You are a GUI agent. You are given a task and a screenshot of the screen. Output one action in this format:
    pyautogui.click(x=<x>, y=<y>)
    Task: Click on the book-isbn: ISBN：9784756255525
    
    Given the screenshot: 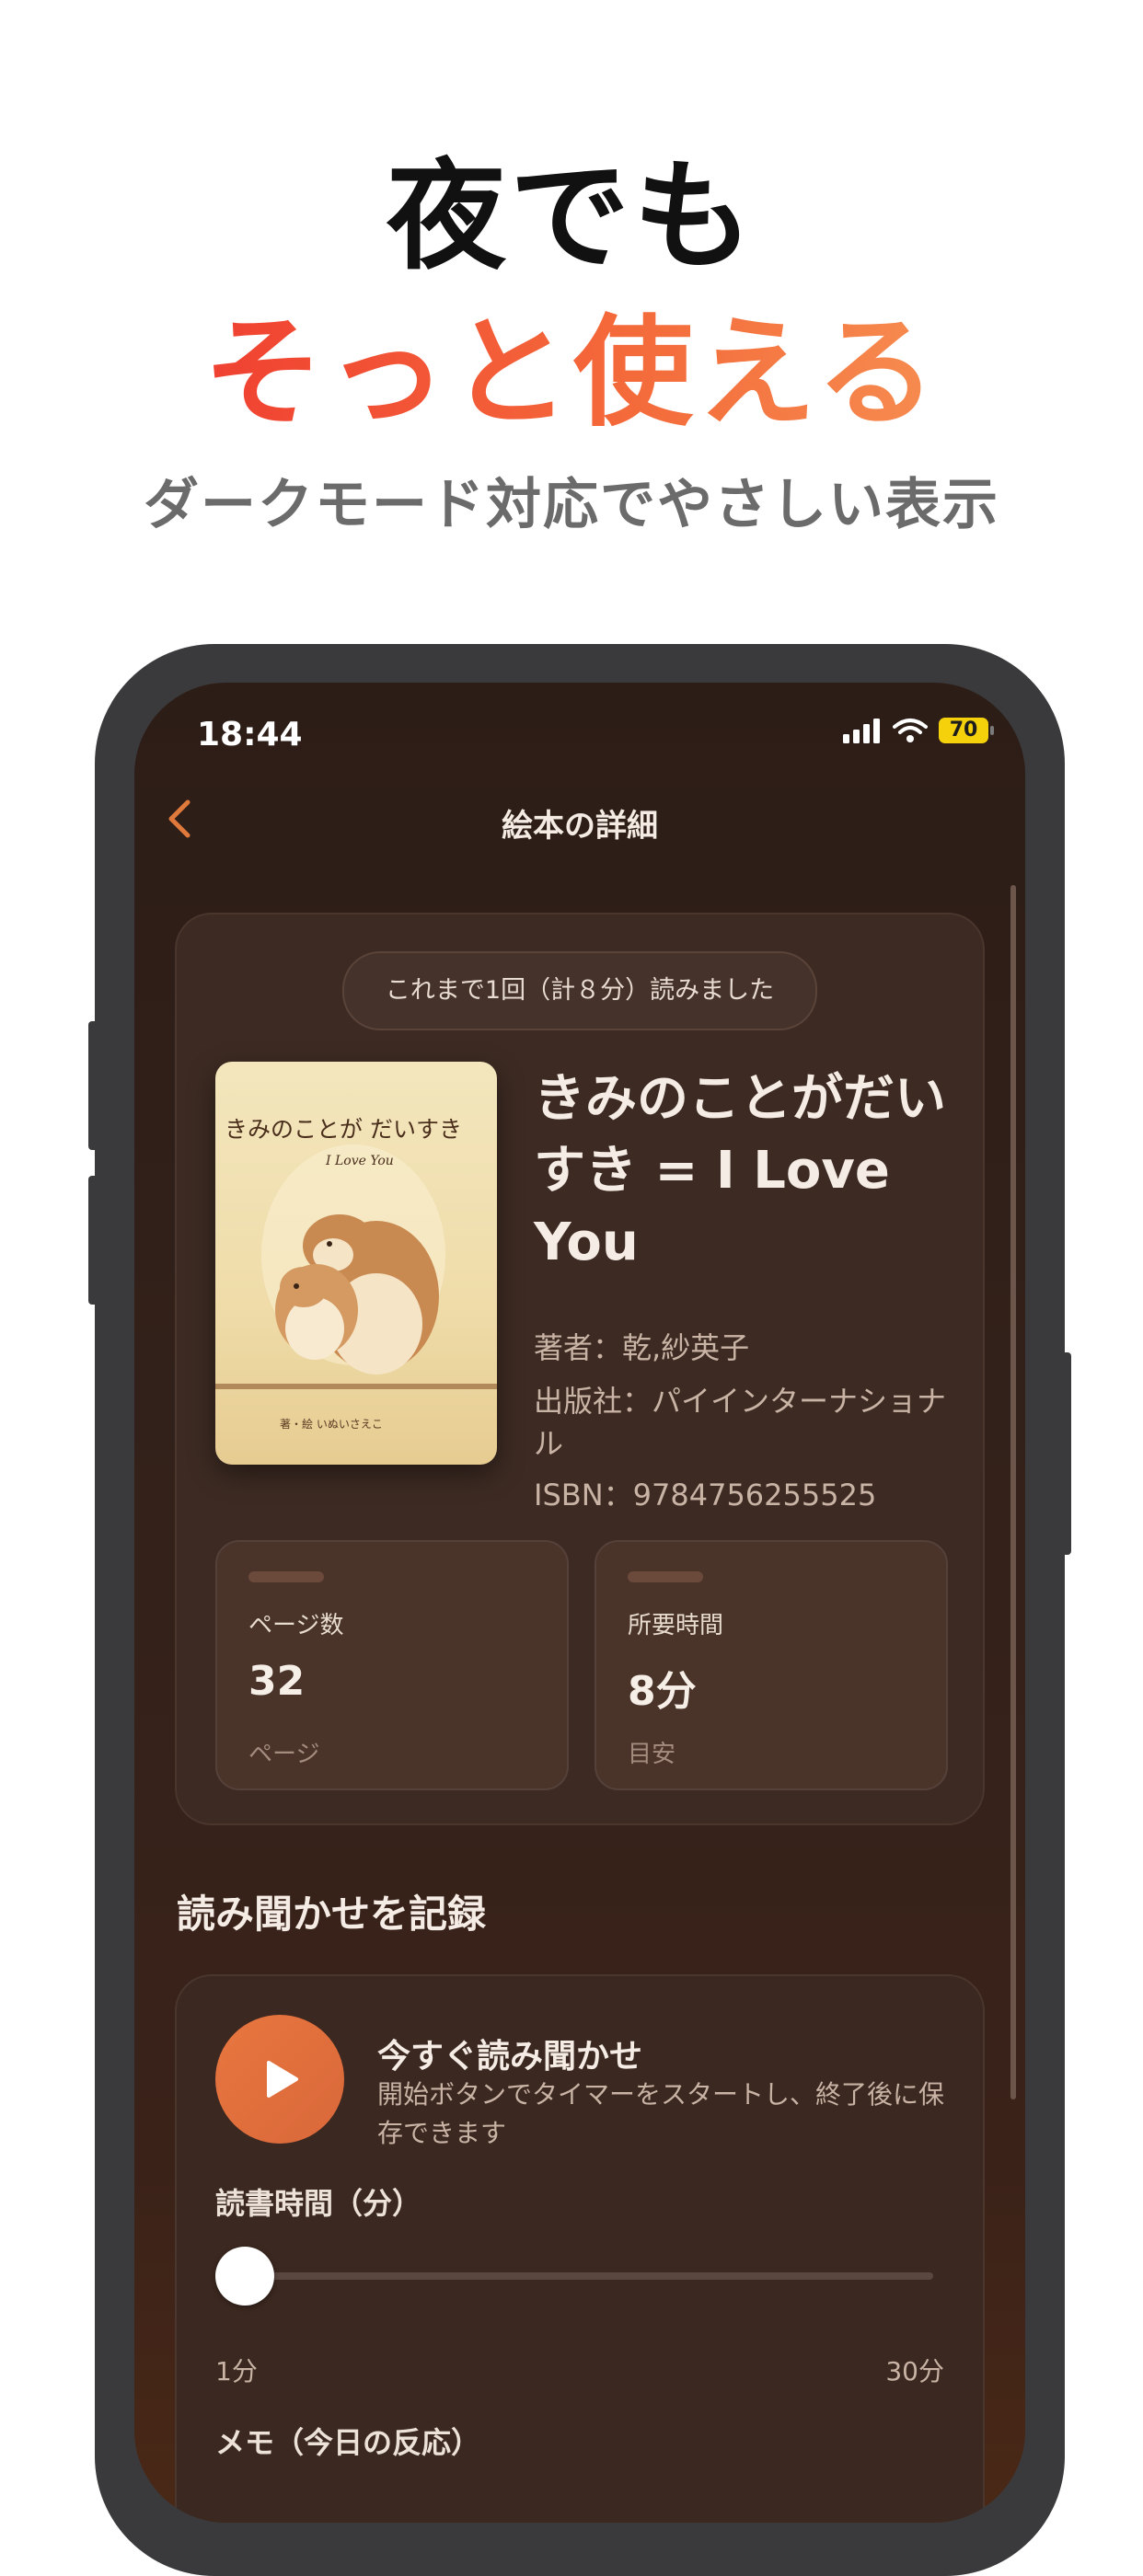 What is the action you would take?
    pyautogui.click(x=706, y=1495)
    